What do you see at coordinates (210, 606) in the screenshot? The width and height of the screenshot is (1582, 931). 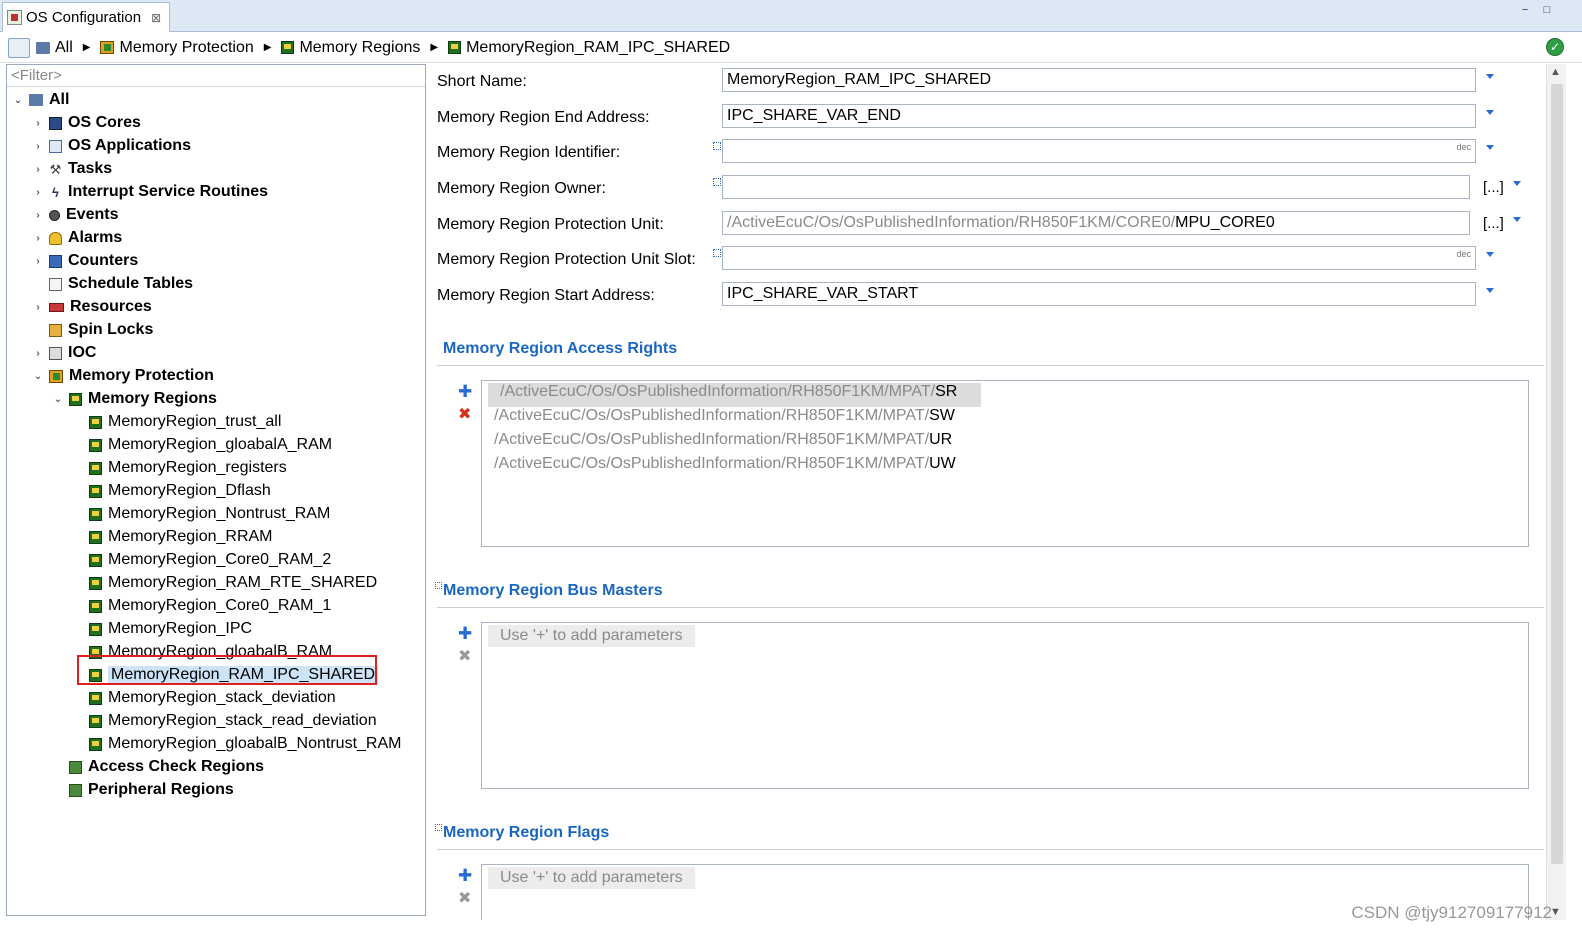 I see `tree-node-region: MemoryRegion_Core0_RAM_1` at bounding box center [210, 606].